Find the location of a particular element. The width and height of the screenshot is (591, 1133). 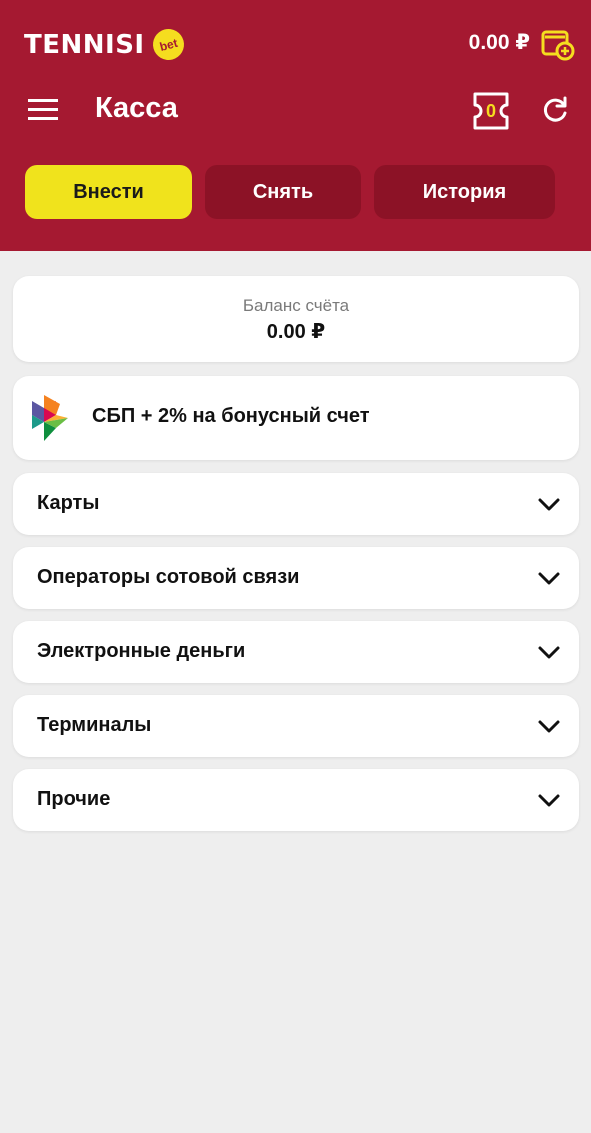

tab-history: История is located at coordinates (464, 192).